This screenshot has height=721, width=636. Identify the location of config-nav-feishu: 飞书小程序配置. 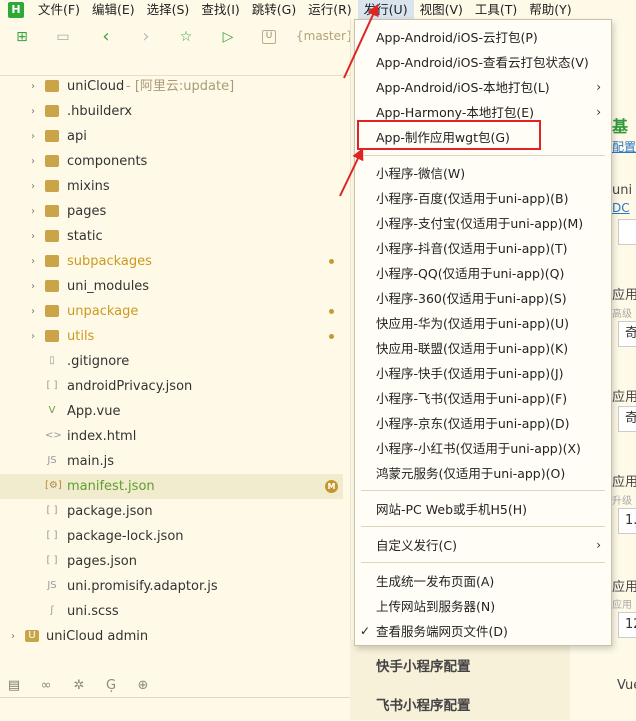
(423, 704).